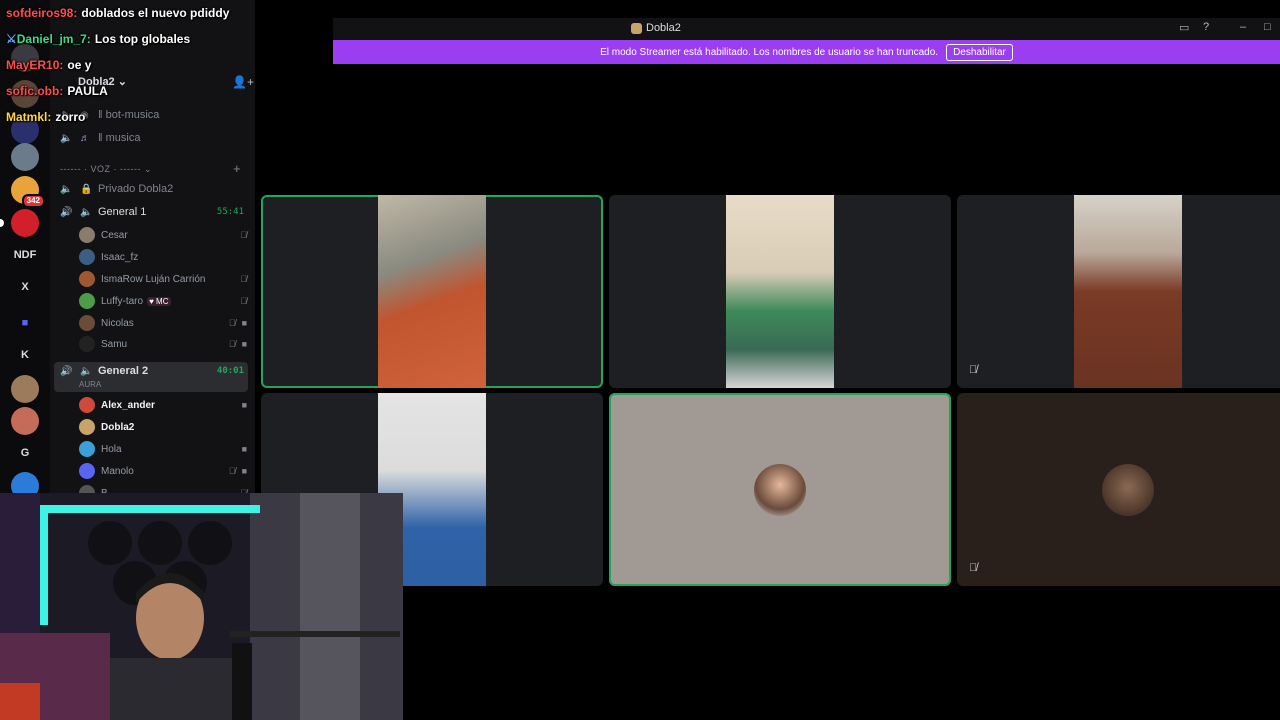  Describe the element at coordinates (25, 255) in the screenshot. I see `server-icon-ndf: NDF` at that location.